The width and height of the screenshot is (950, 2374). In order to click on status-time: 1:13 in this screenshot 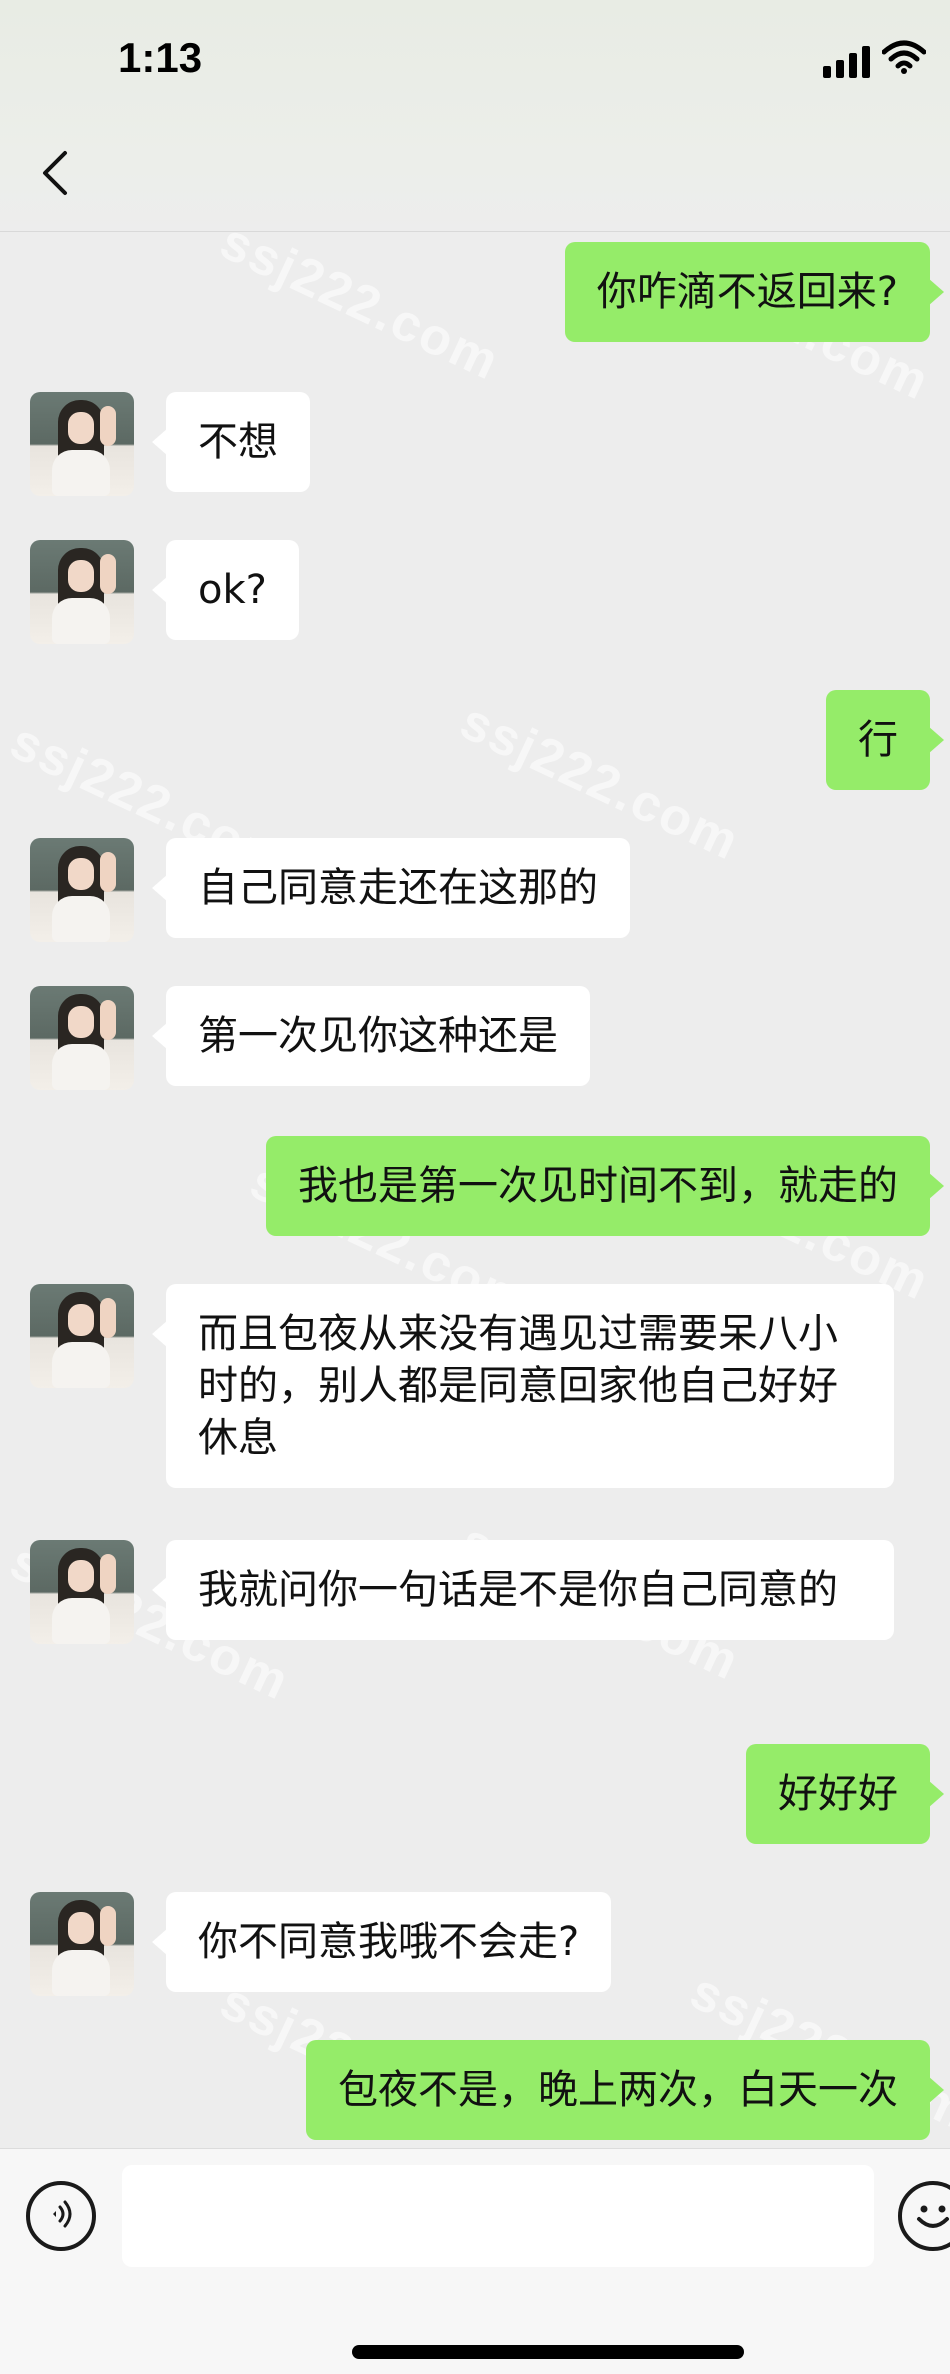, I will do `click(160, 57)`.